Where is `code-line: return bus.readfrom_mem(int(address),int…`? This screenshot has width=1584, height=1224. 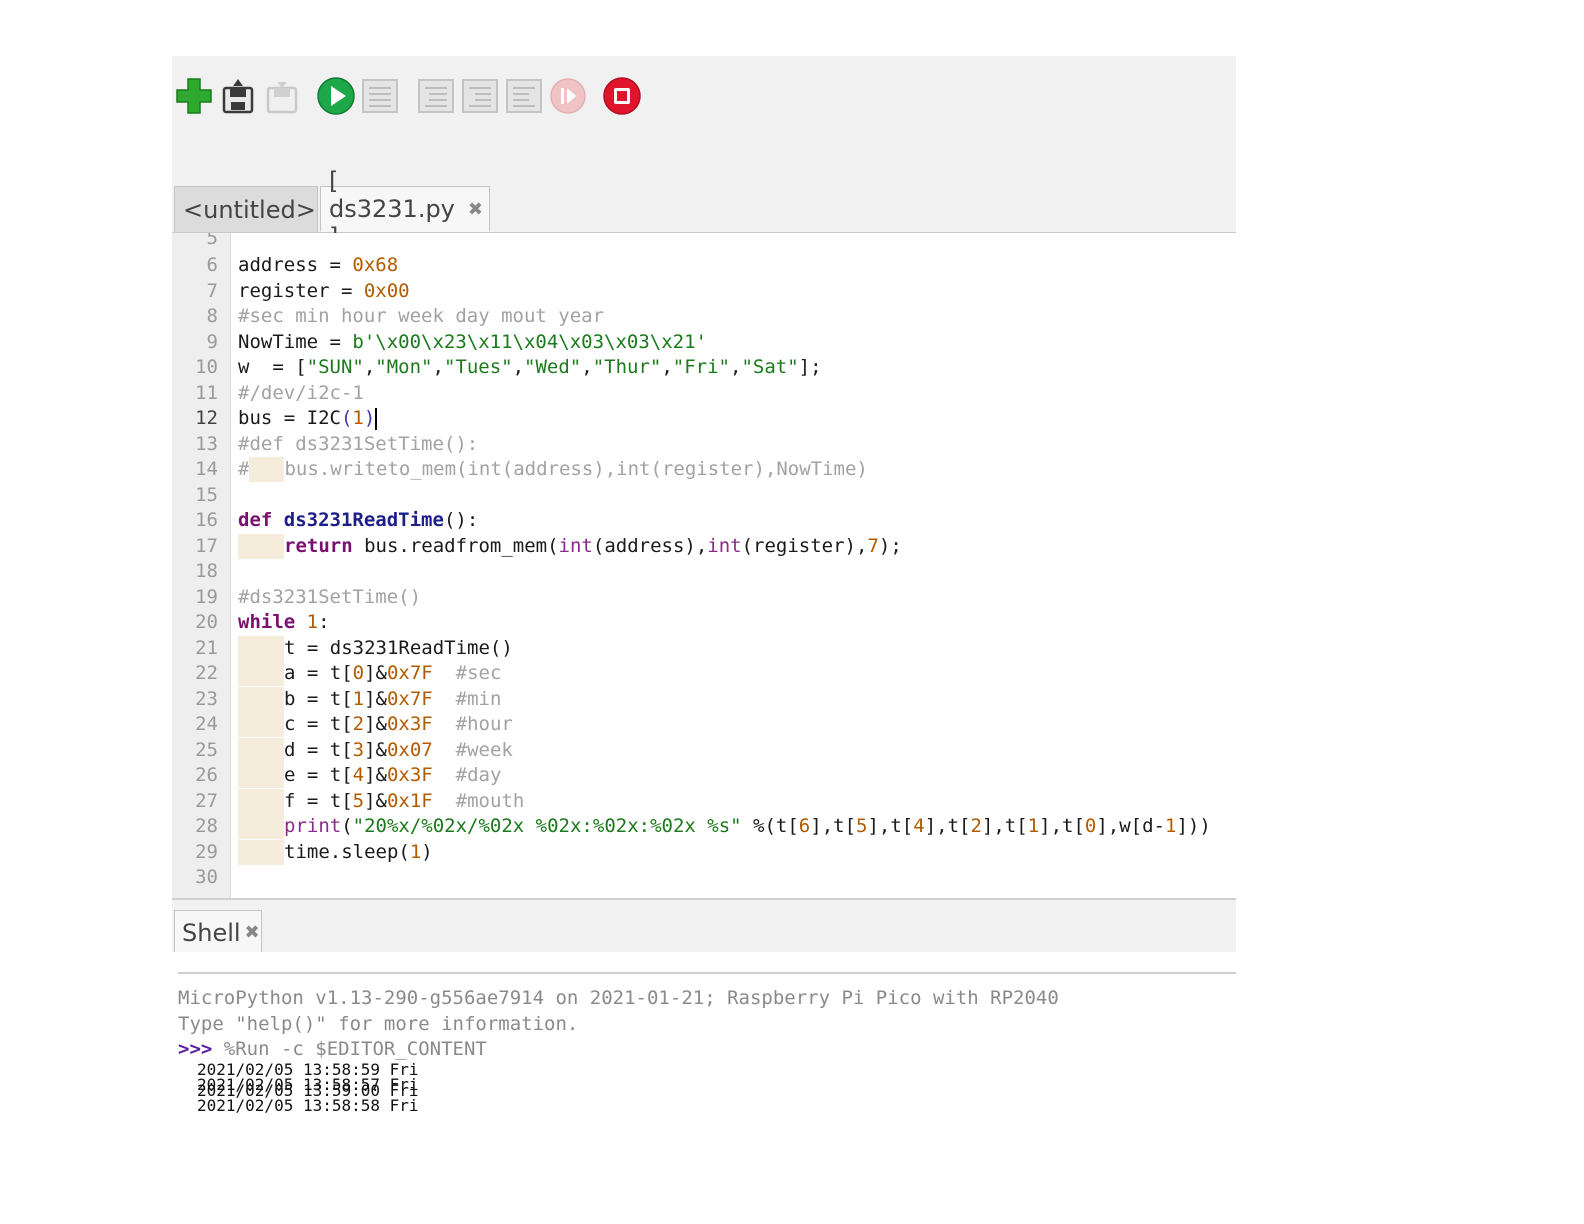 code-line: return bus.readfrom_mem(int(address),int… is located at coordinates (570, 546).